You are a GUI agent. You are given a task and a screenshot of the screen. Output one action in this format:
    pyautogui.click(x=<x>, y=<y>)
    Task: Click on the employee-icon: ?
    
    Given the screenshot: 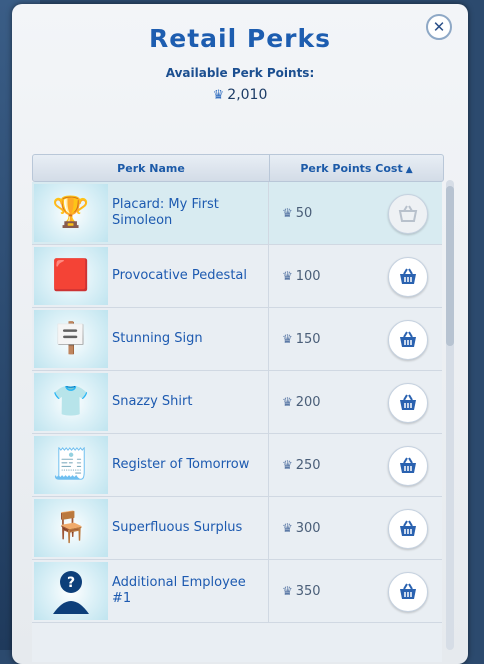 What is the action you would take?
    pyautogui.click(x=71, y=591)
    